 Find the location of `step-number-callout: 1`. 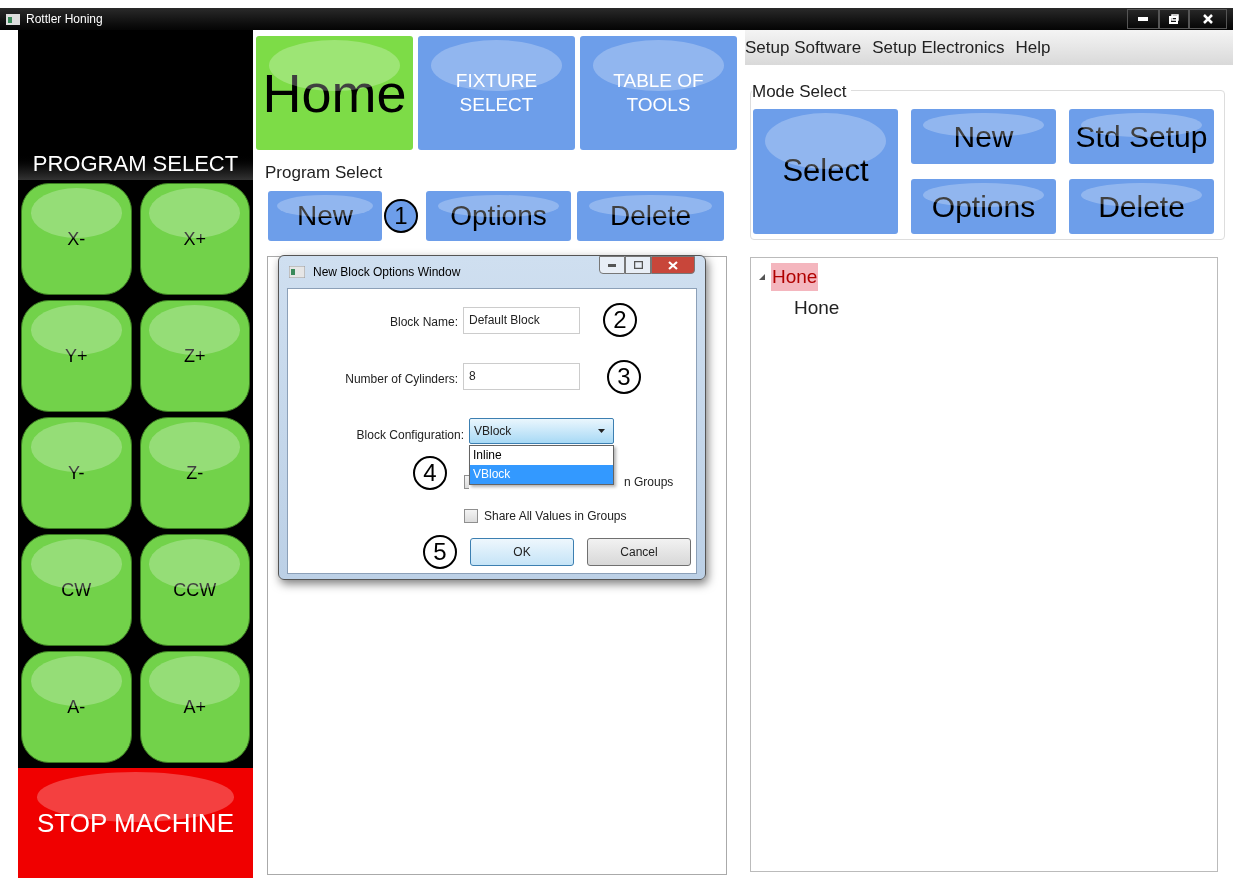

step-number-callout: 1 is located at coordinates (401, 215).